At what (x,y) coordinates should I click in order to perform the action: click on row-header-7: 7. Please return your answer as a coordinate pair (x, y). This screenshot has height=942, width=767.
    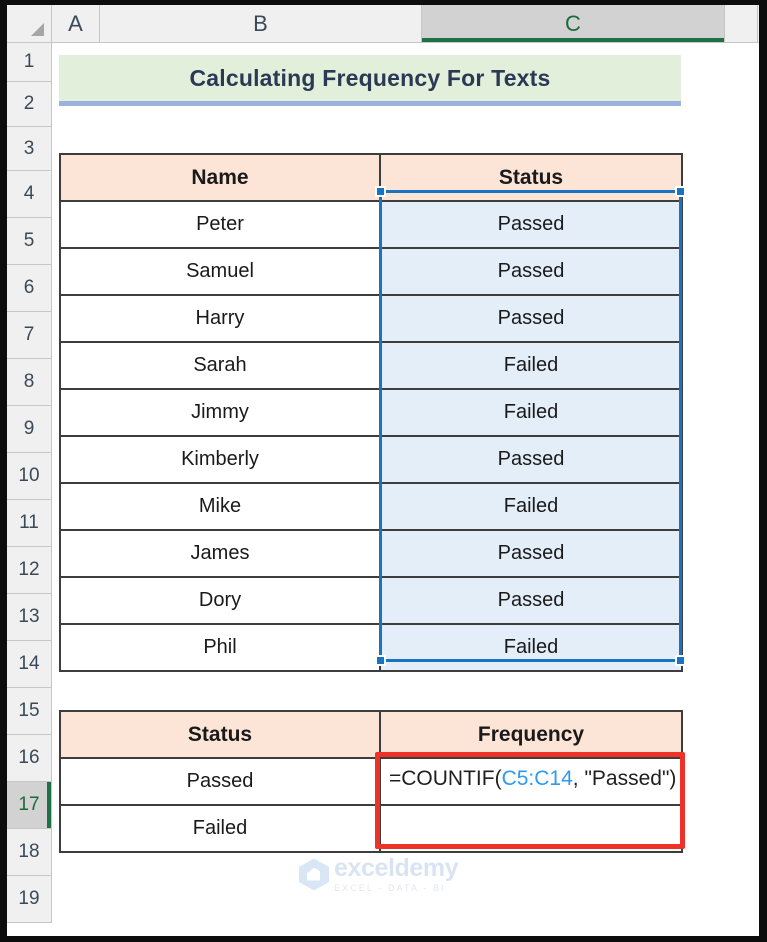
    Looking at the image, I should click on (29, 335).